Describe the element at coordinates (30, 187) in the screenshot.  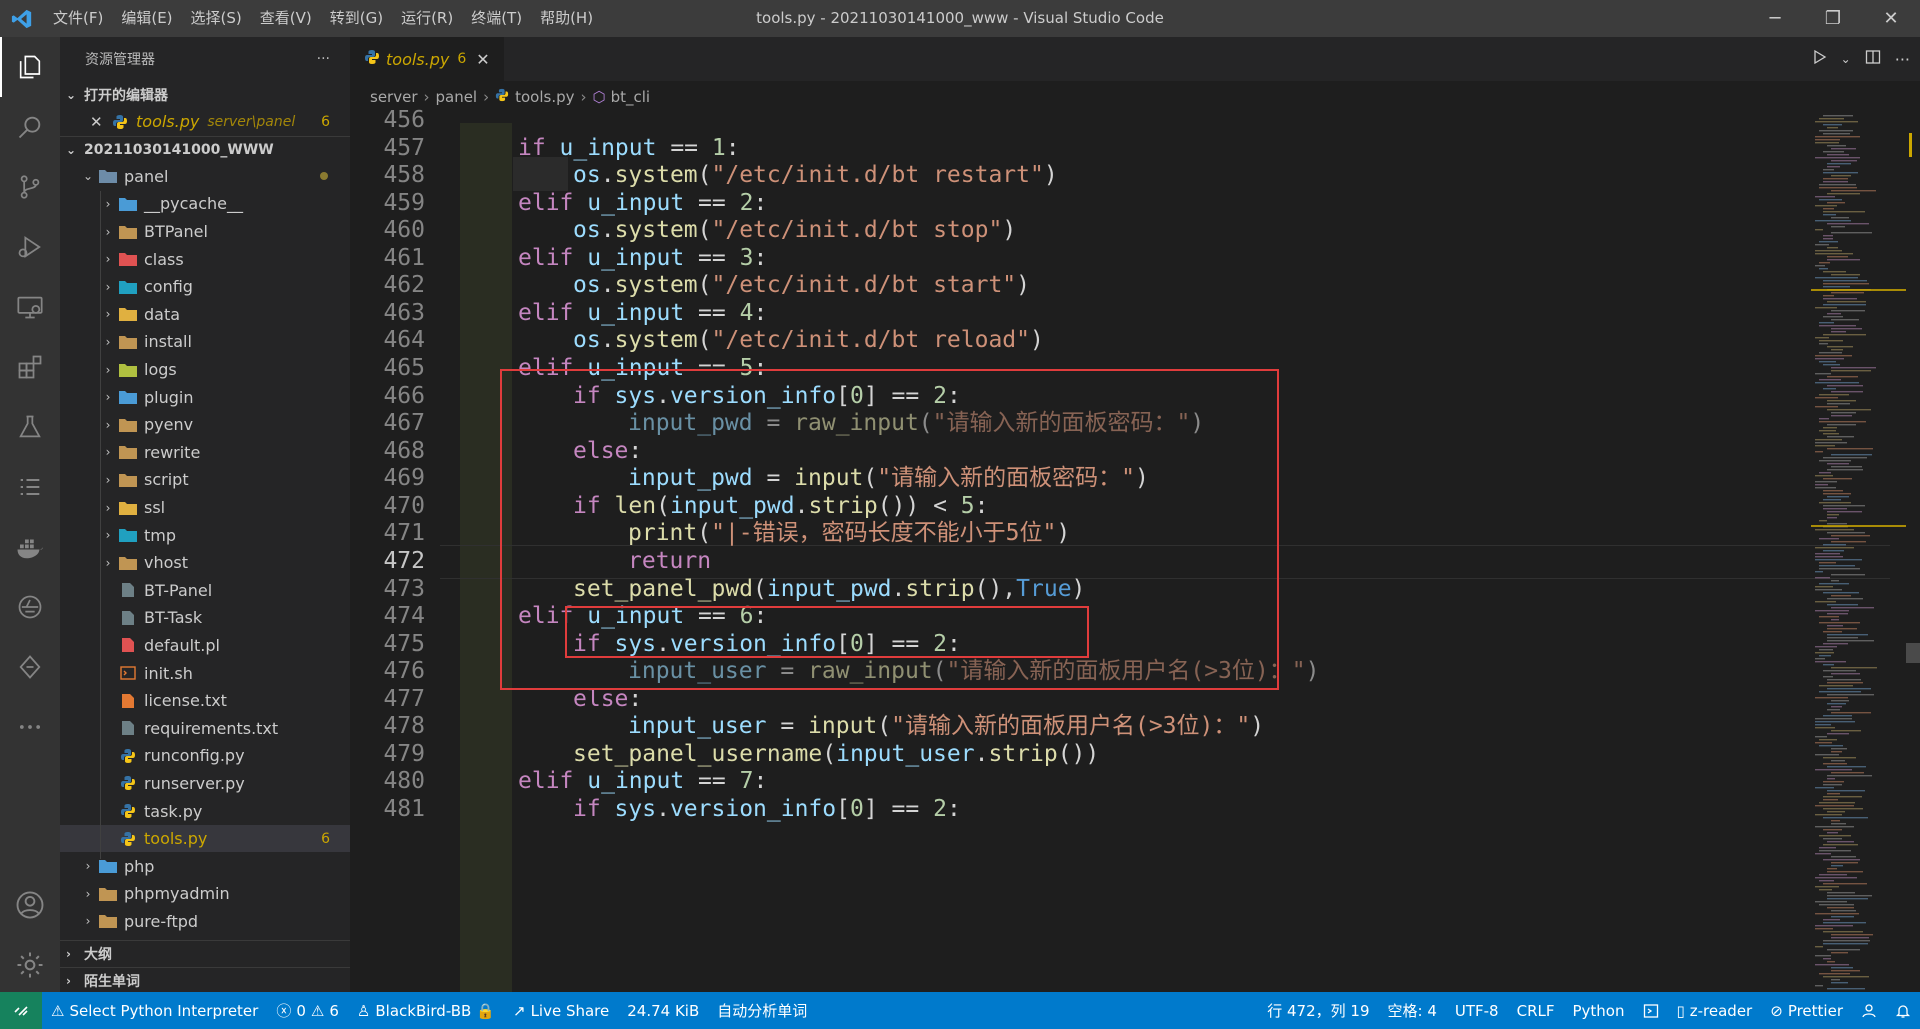
I see `source-control-icon` at that location.